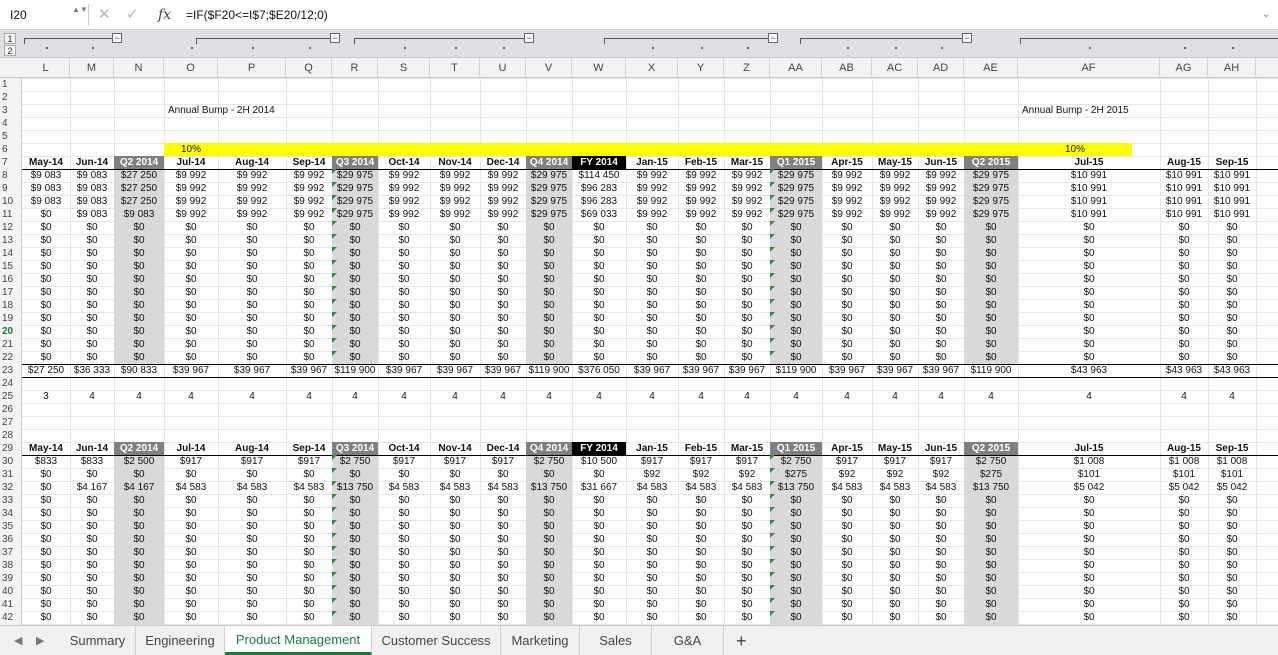 This screenshot has width=1278, height=655. What do you see at coordinates (355, 461) in the screenshot?
I see `value-cell: $2 750` at bounding box center [355, 461].